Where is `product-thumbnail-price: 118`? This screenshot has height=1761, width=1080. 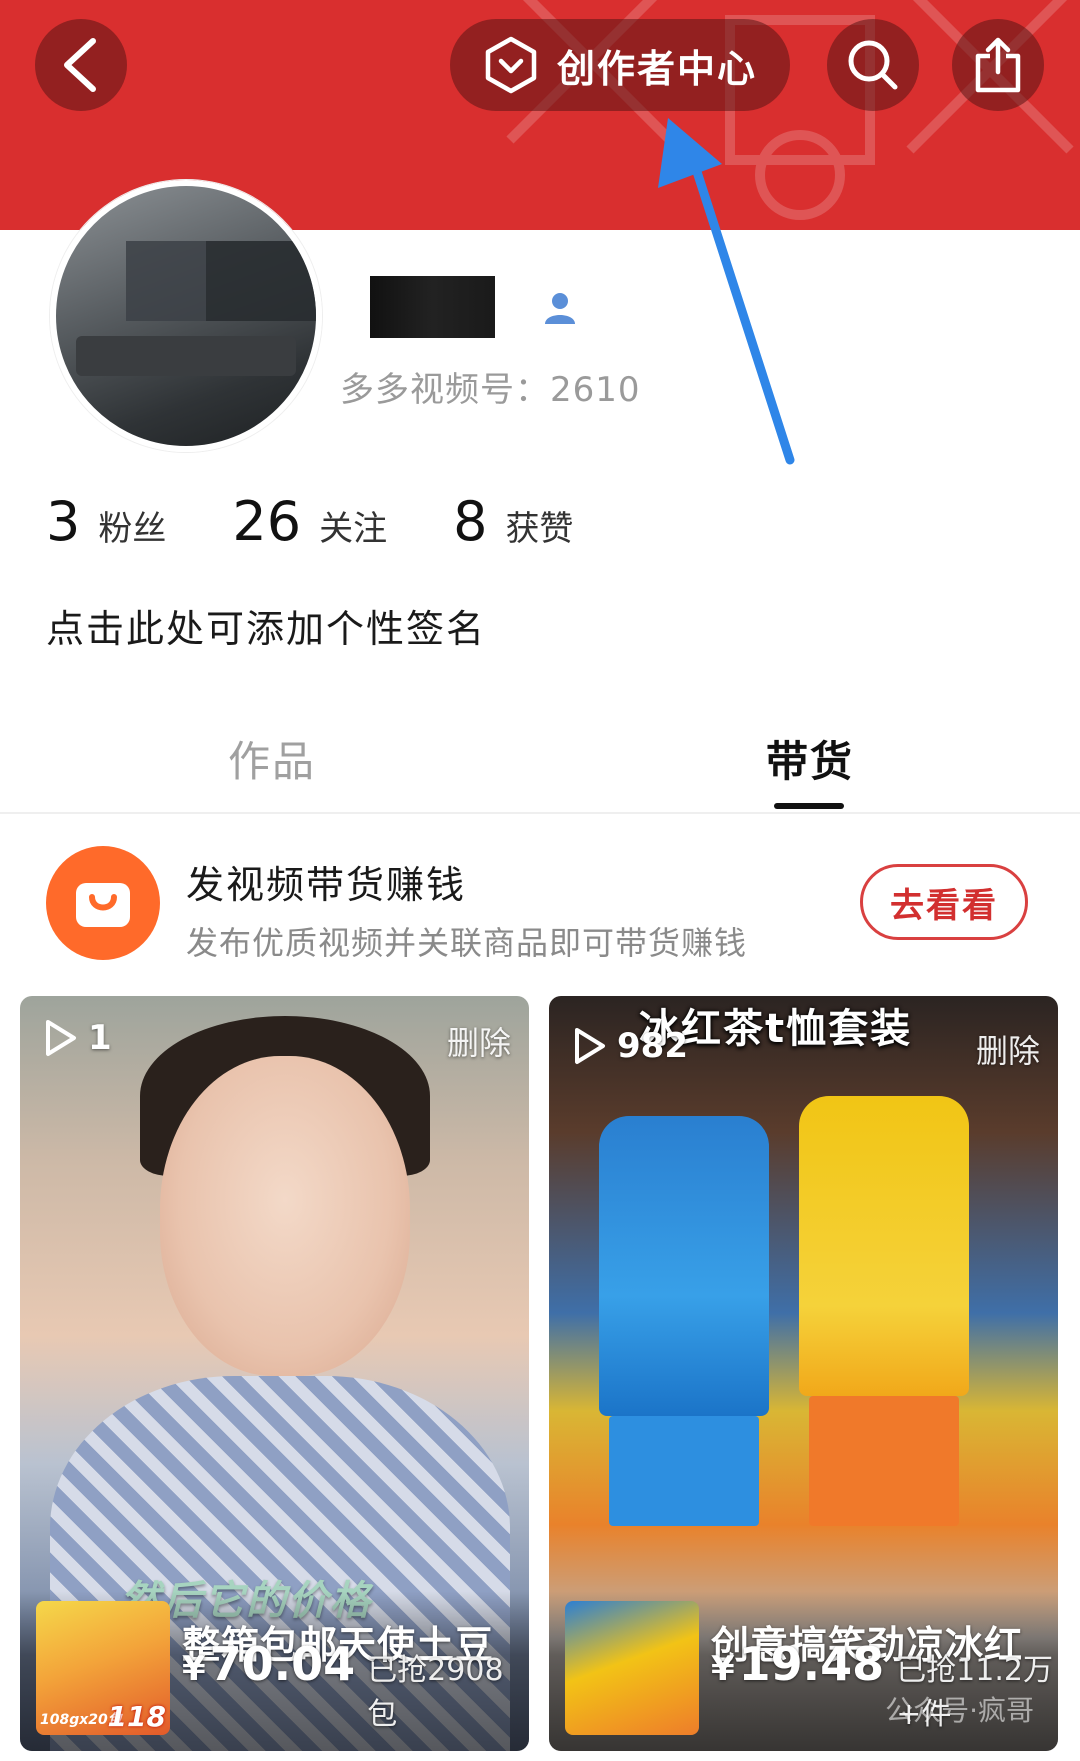 product-thumbnail-price: 118 is located at coordinates (136, 1716).